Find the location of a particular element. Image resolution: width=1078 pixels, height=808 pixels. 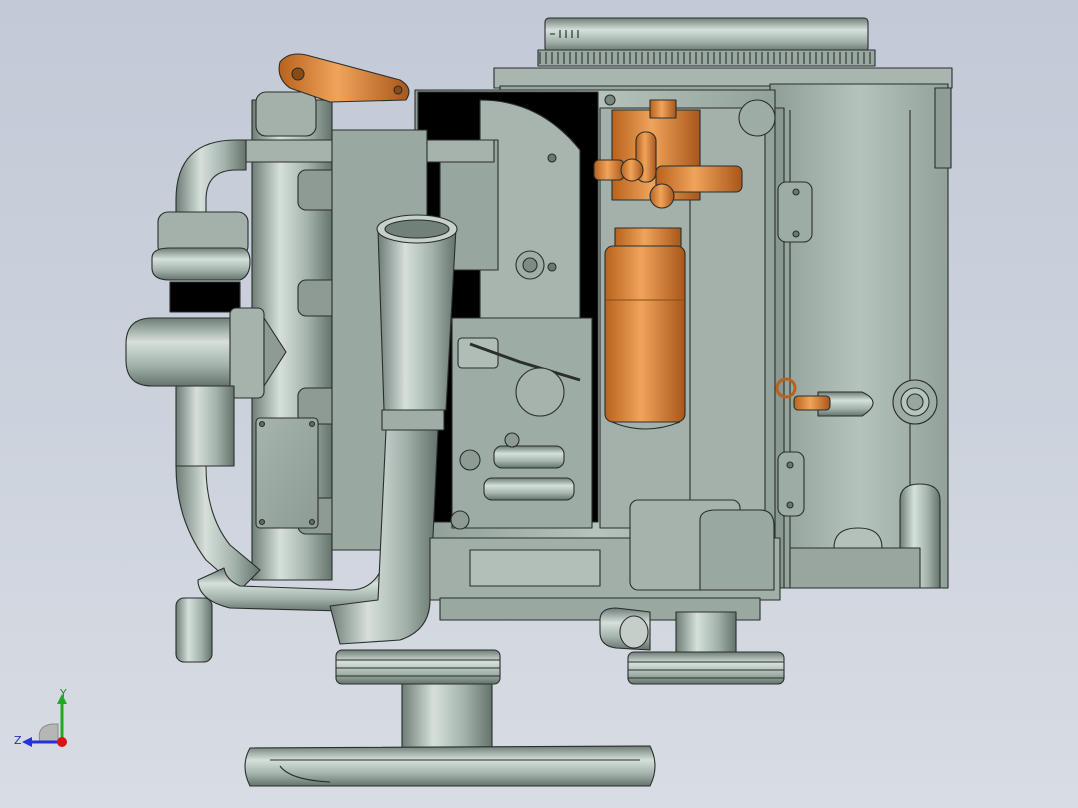

z-axis-arrowhead is located at coordinates (27, 742).